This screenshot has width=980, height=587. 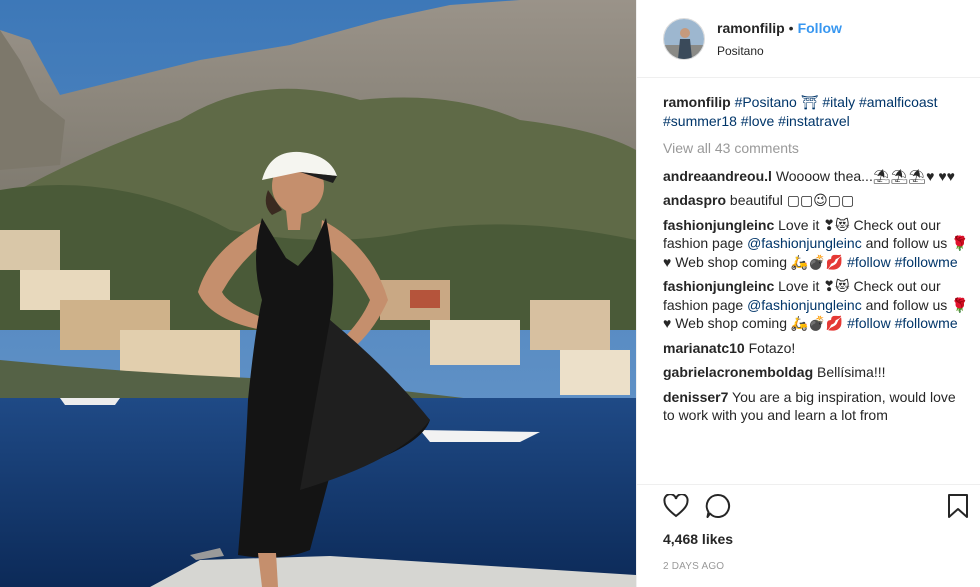 What do you see at coordinates (694, 200) in the screenshot?
I see `comment-username: andaspro` at bounding box center [694, 200].